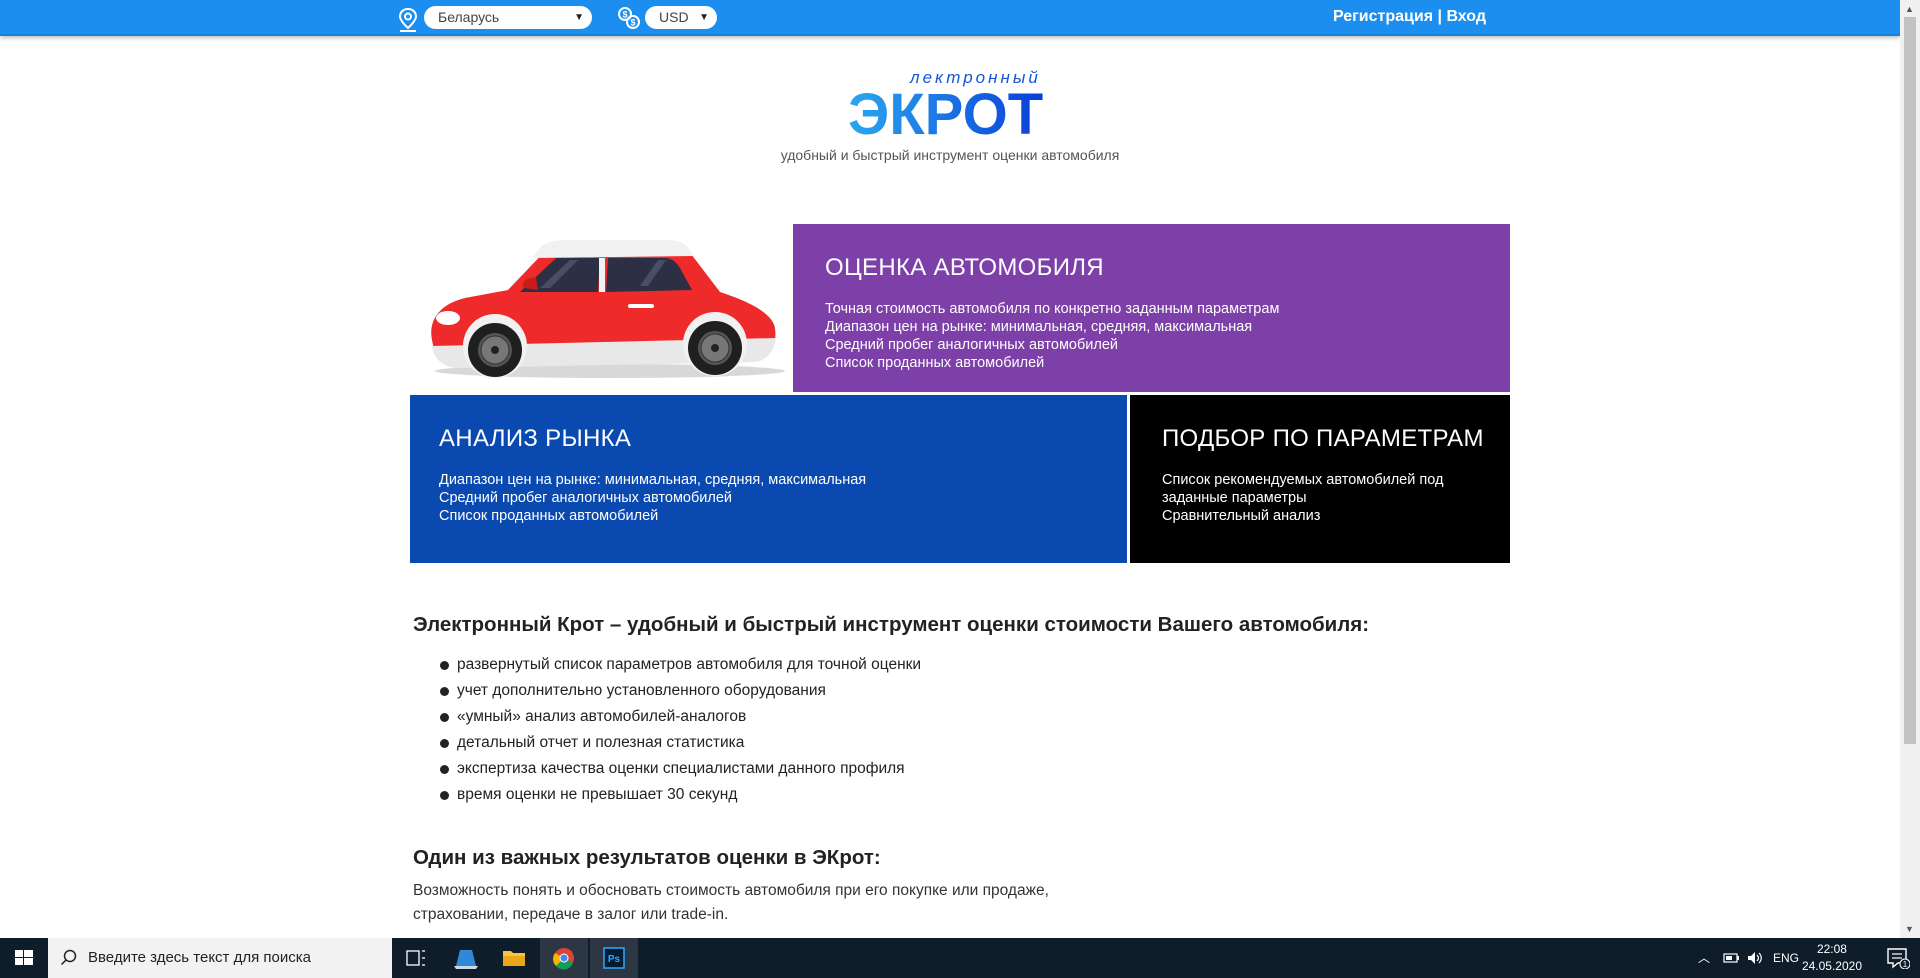 This screenshot has height=978, width=1920. What do you see at coordinates (199, 957) in the screenshot?
I see `search-placeholder: Введите здесь текст для поиска` at bounding box center [199, 957].